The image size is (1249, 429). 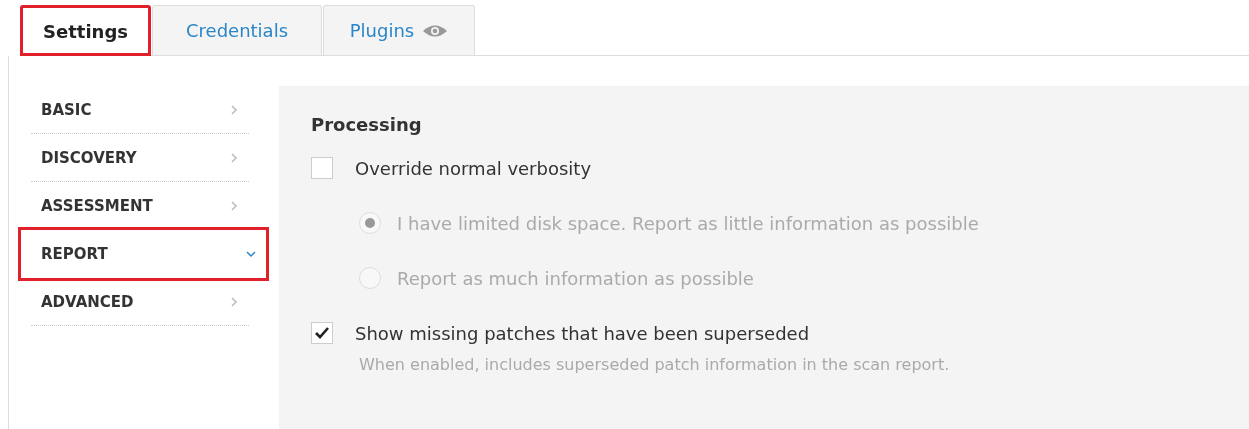 What do you see at coordinates (688, 223) in the screenshot?
I see `option-label: I have limited disk space. Report as little information as possible` at bounding box center [688, 223].